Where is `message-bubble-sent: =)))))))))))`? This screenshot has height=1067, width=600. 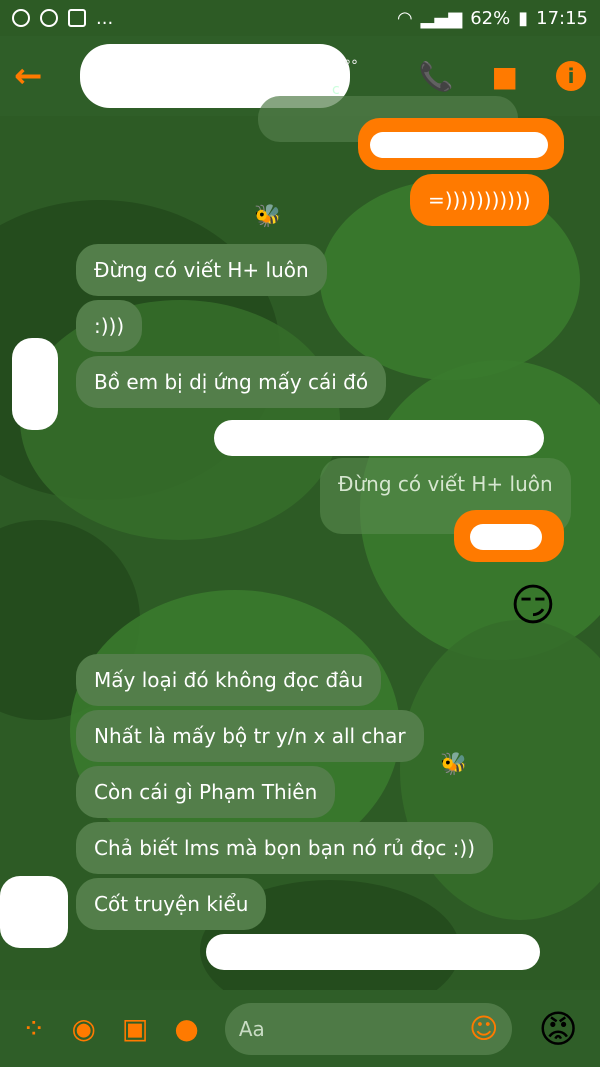 message-bubble-sent: =))))))))))) is located at coordinates (479, 200).